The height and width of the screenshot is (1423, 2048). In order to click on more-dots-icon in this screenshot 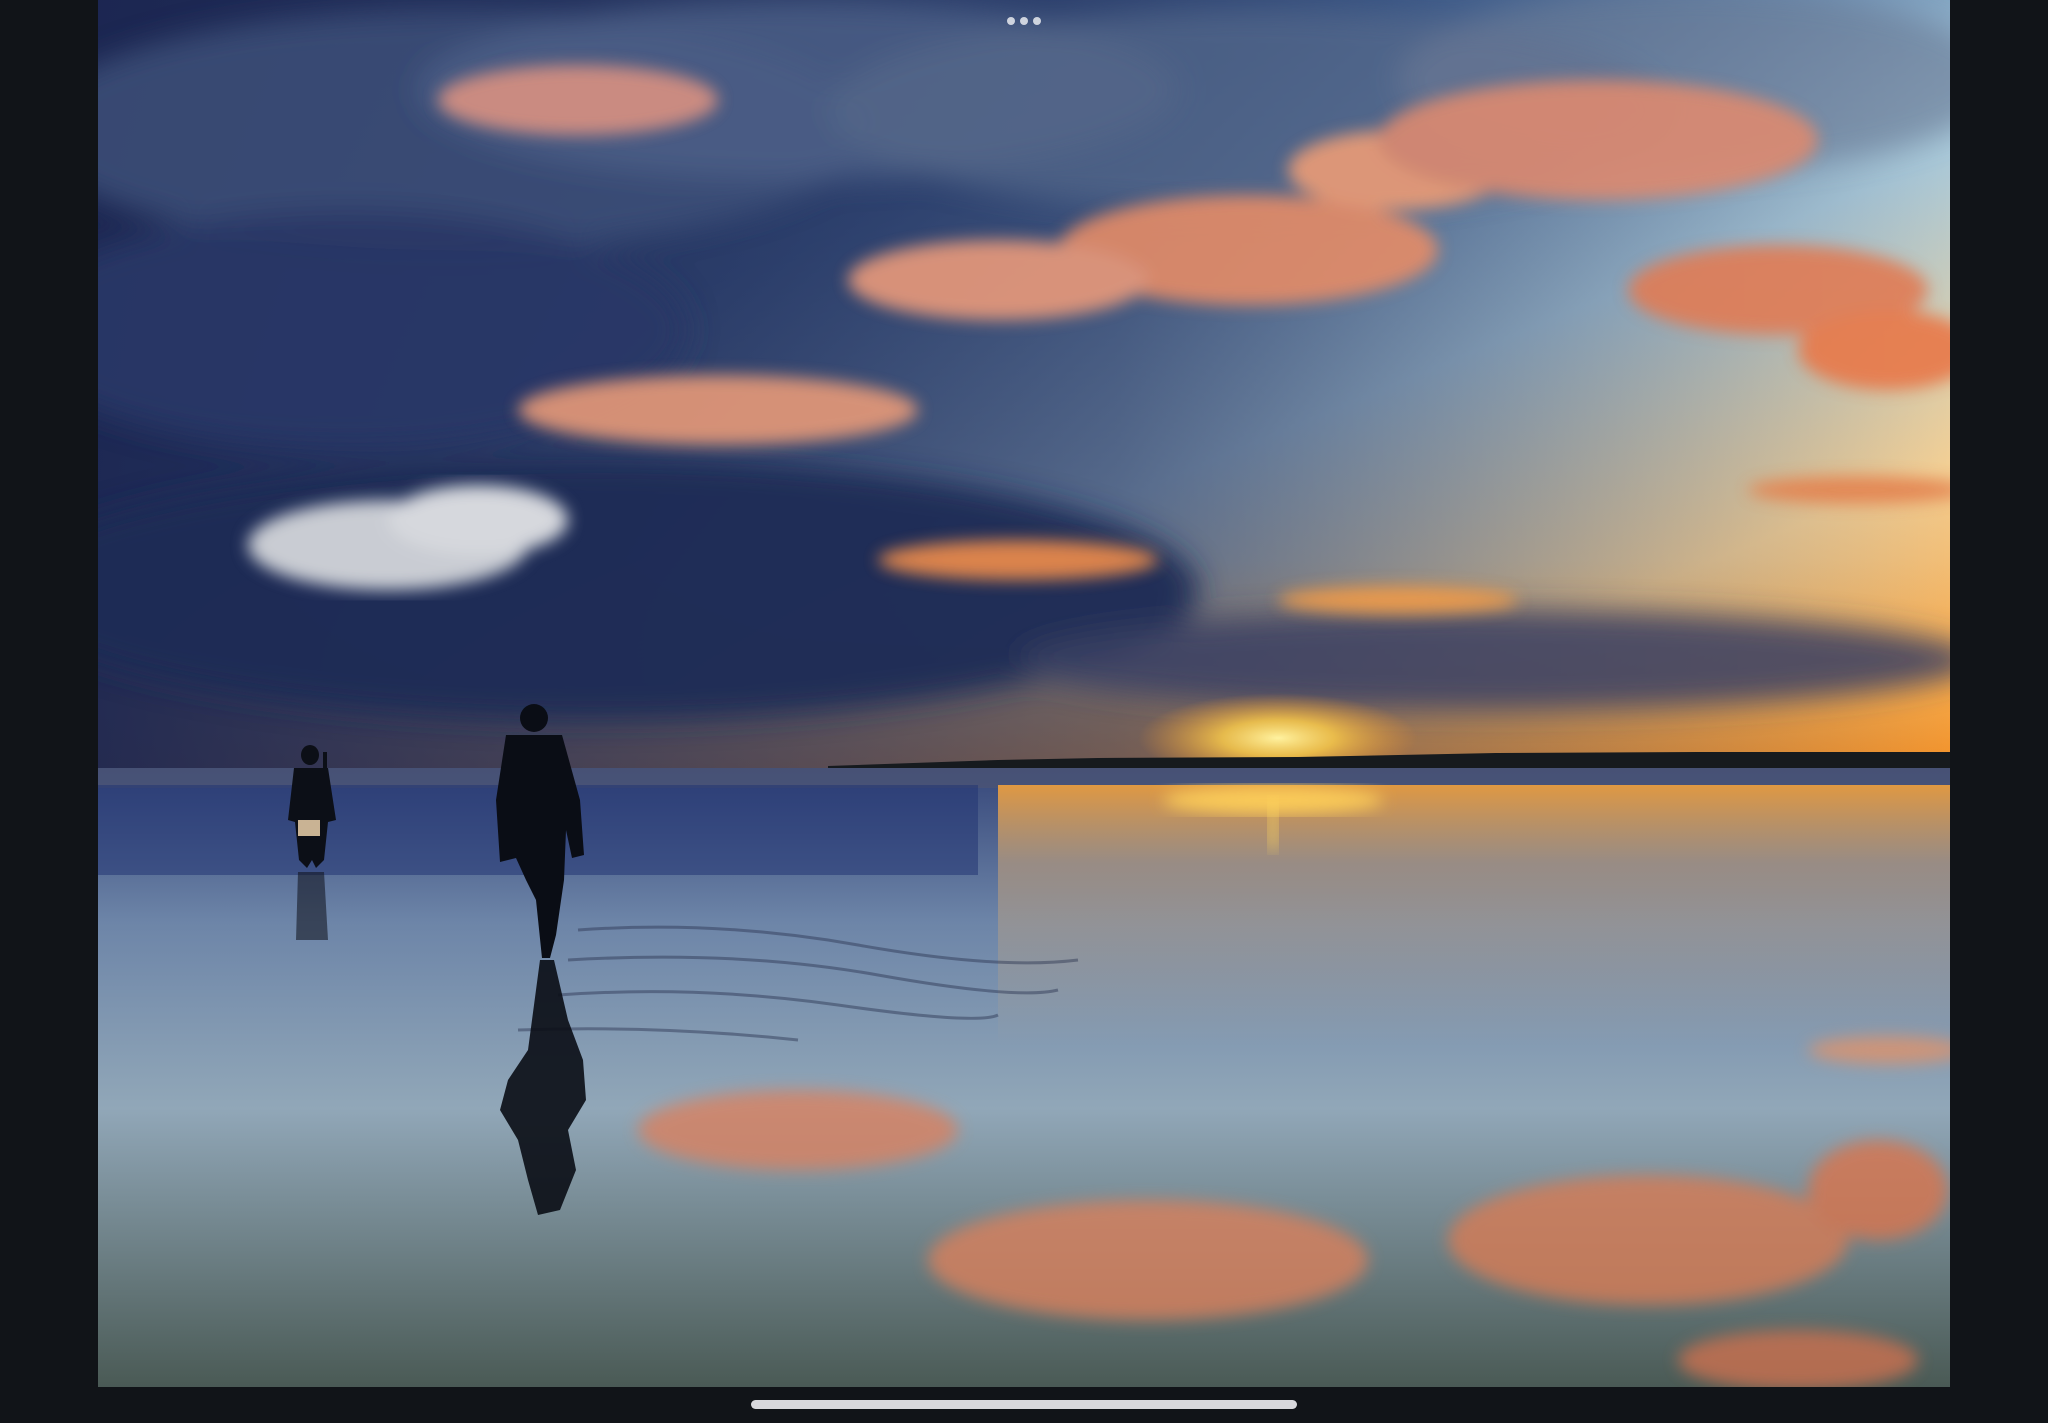, I will do `click(1024, 21)`.